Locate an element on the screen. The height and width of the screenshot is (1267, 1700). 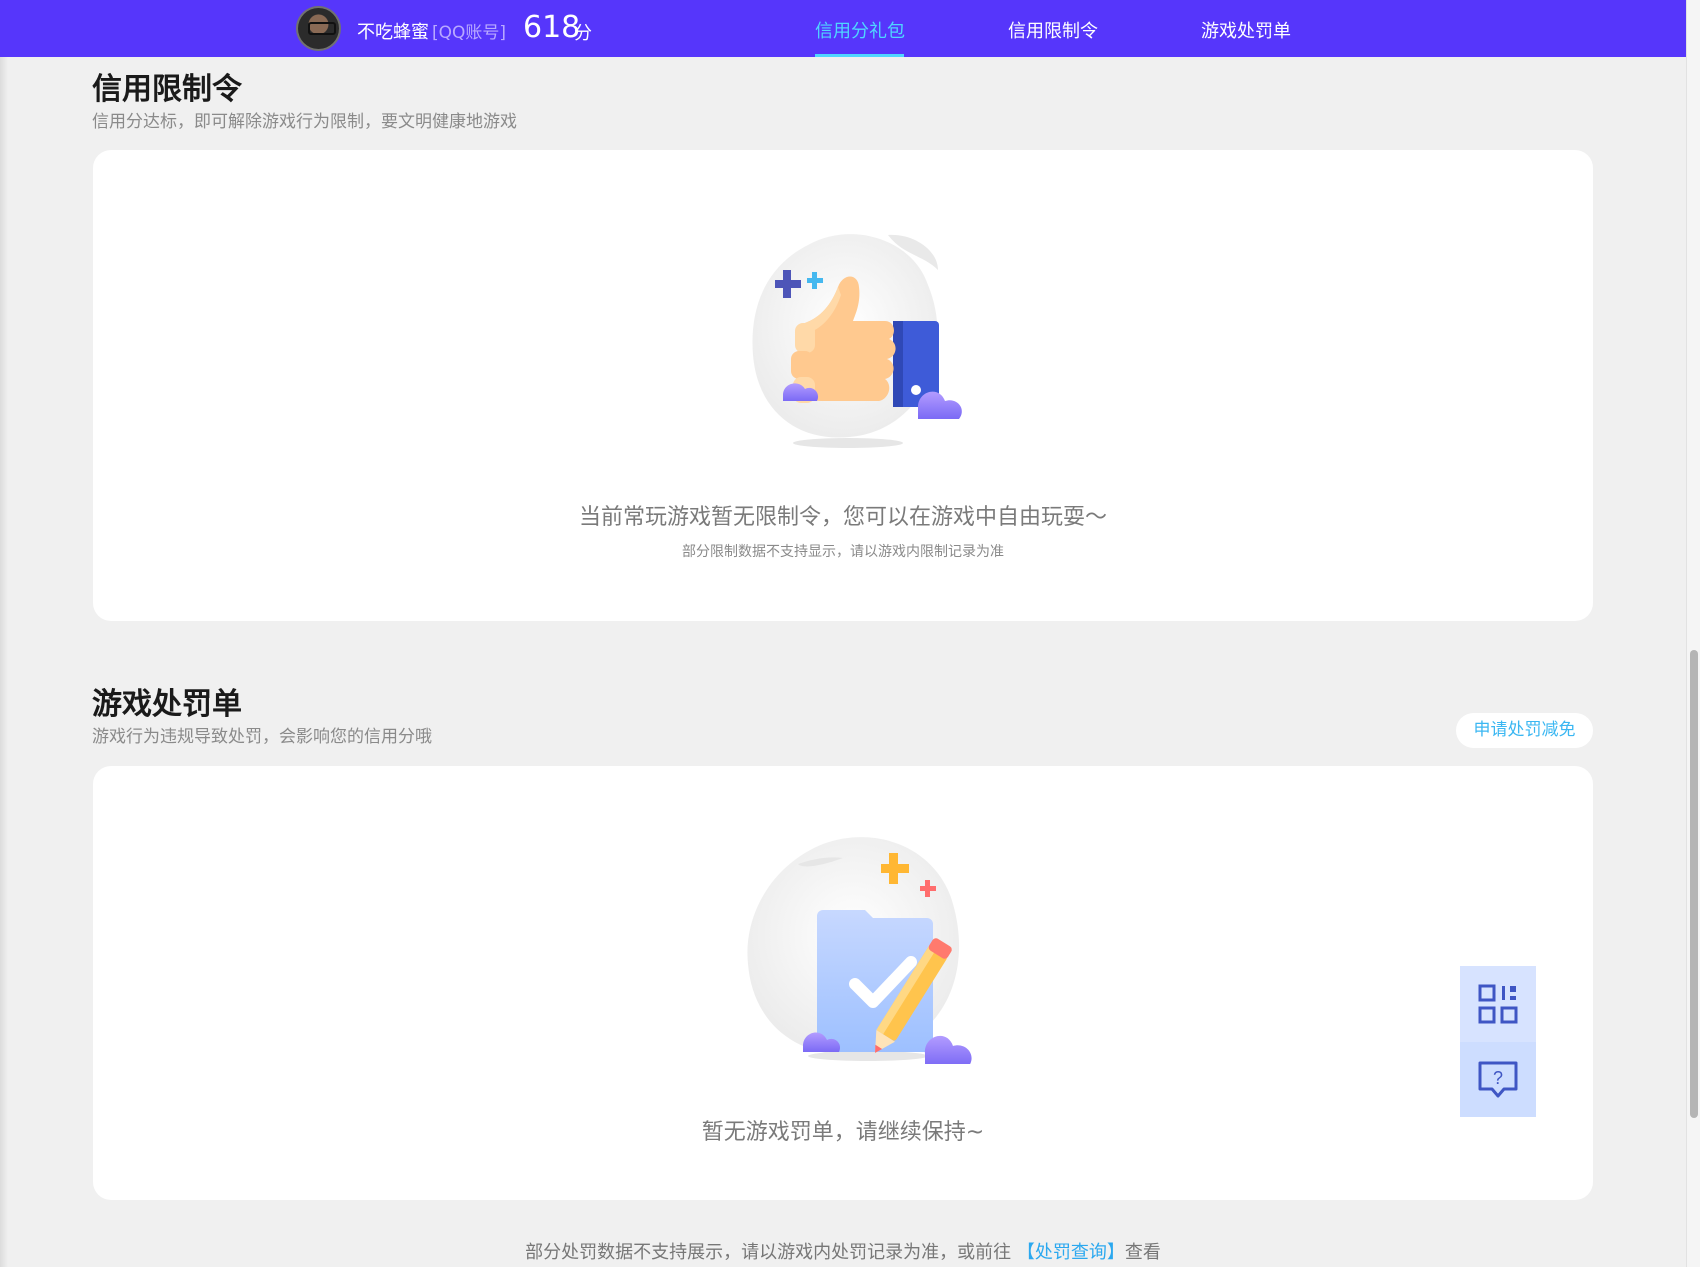
restriction-empty-note: 部分限制数据不支持显示，请以游戏内限制记录为准 is located at coordinates (843, 552).